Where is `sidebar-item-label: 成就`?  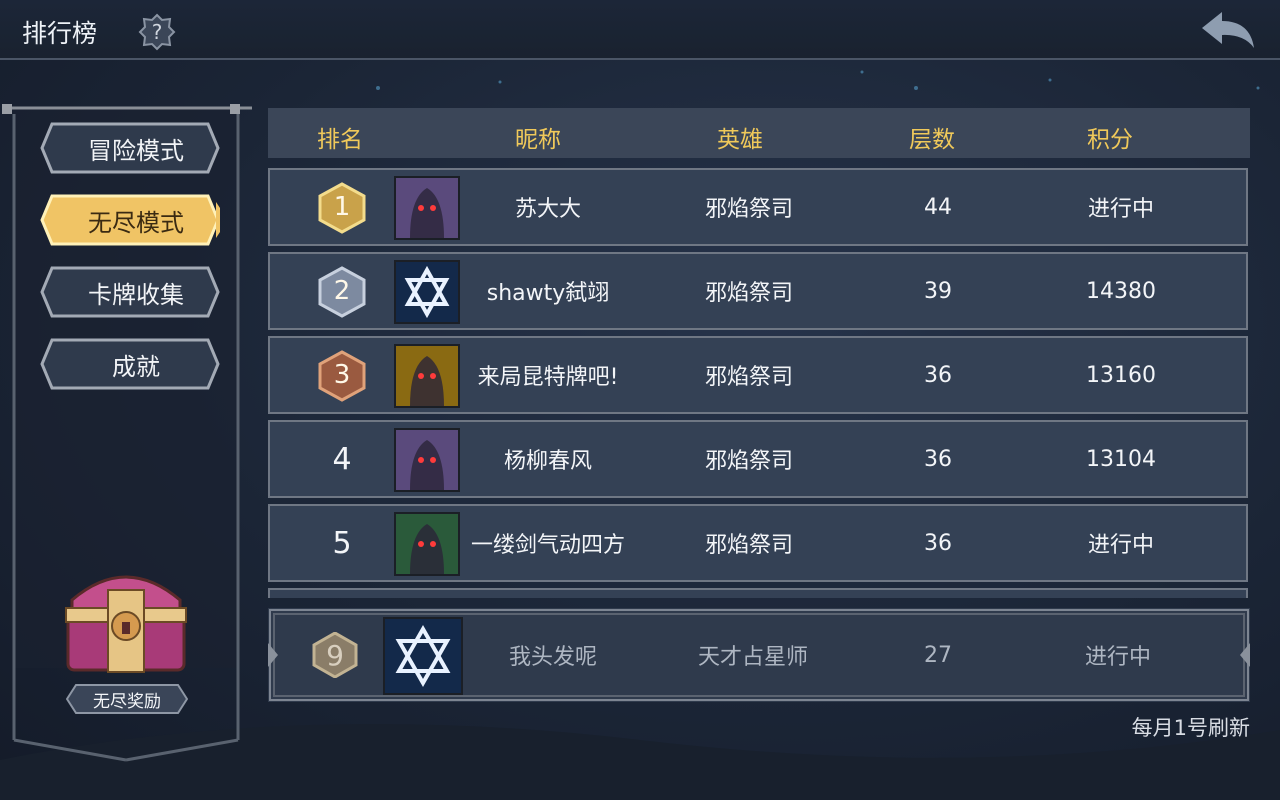 sidebar-item-label: 成就 is located at coordinates (136, 366).